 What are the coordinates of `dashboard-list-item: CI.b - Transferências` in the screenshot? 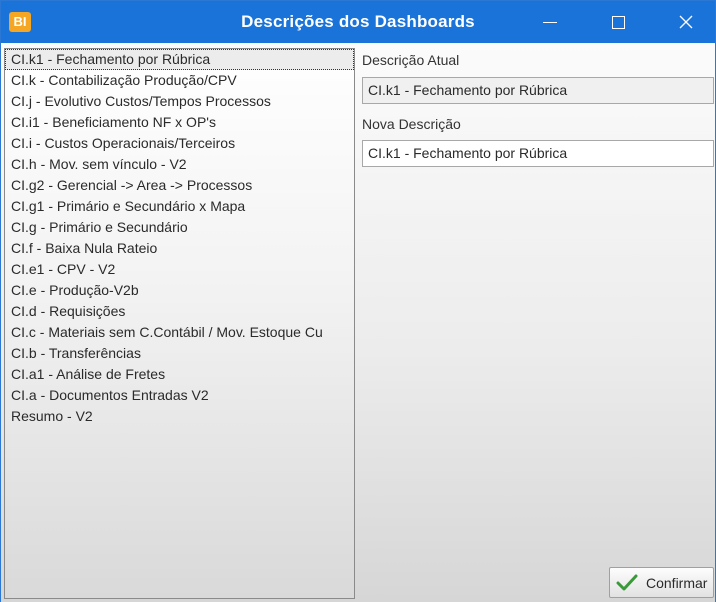 It's located at (179, 353).